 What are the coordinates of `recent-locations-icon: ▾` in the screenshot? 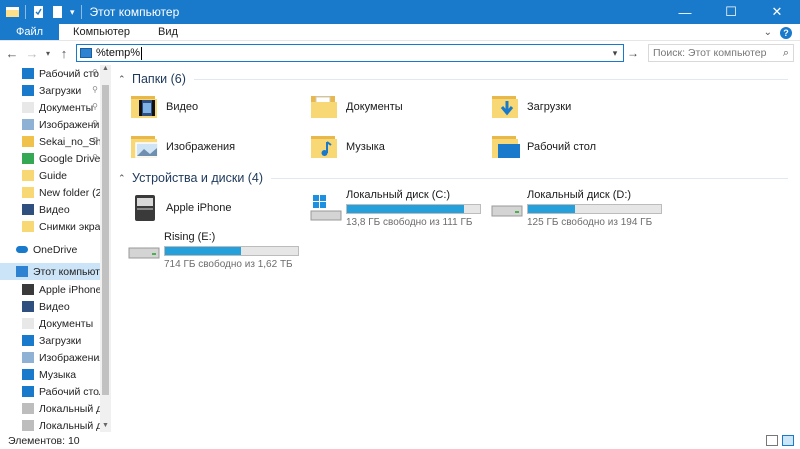 It's located at (48, 53).